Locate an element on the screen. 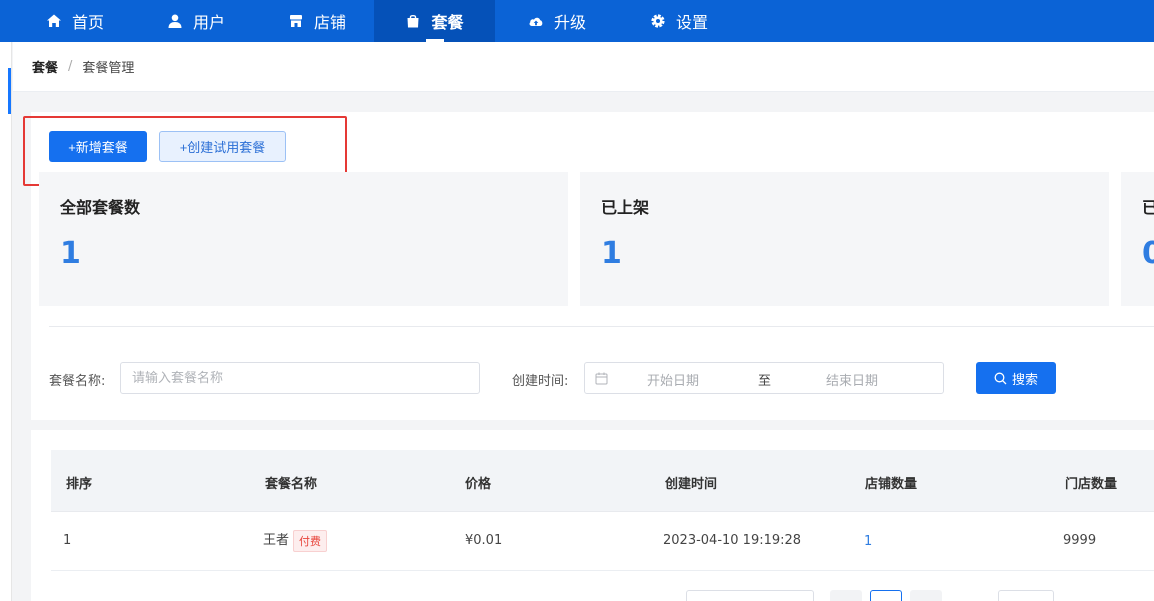 The height and width of the screenshot is (601, 1154). nav-label: 设置 is located at coordinates (692, 22).